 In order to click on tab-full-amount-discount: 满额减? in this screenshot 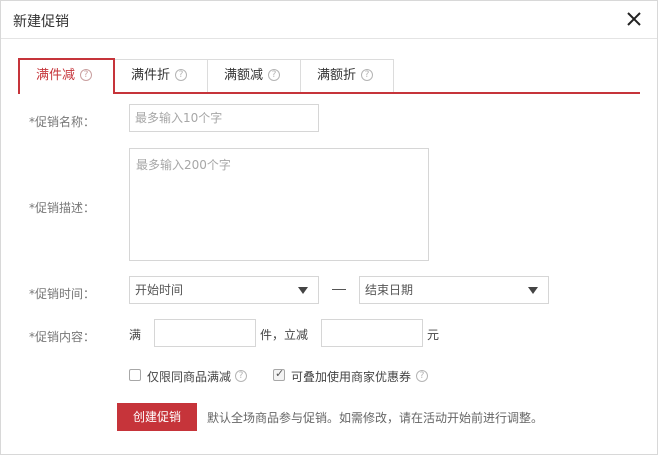, I will do `click(254, 75)`.